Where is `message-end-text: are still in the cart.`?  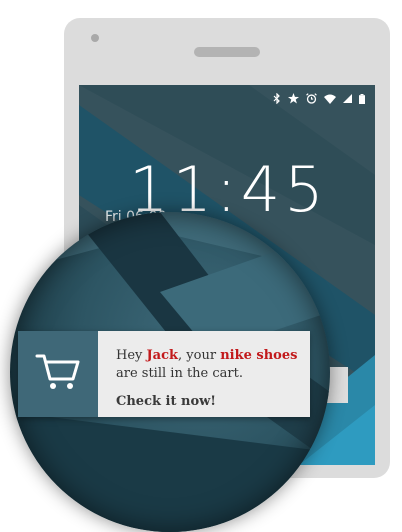
message-end-text: are still in the cart. is located at coordinates (179, 373).